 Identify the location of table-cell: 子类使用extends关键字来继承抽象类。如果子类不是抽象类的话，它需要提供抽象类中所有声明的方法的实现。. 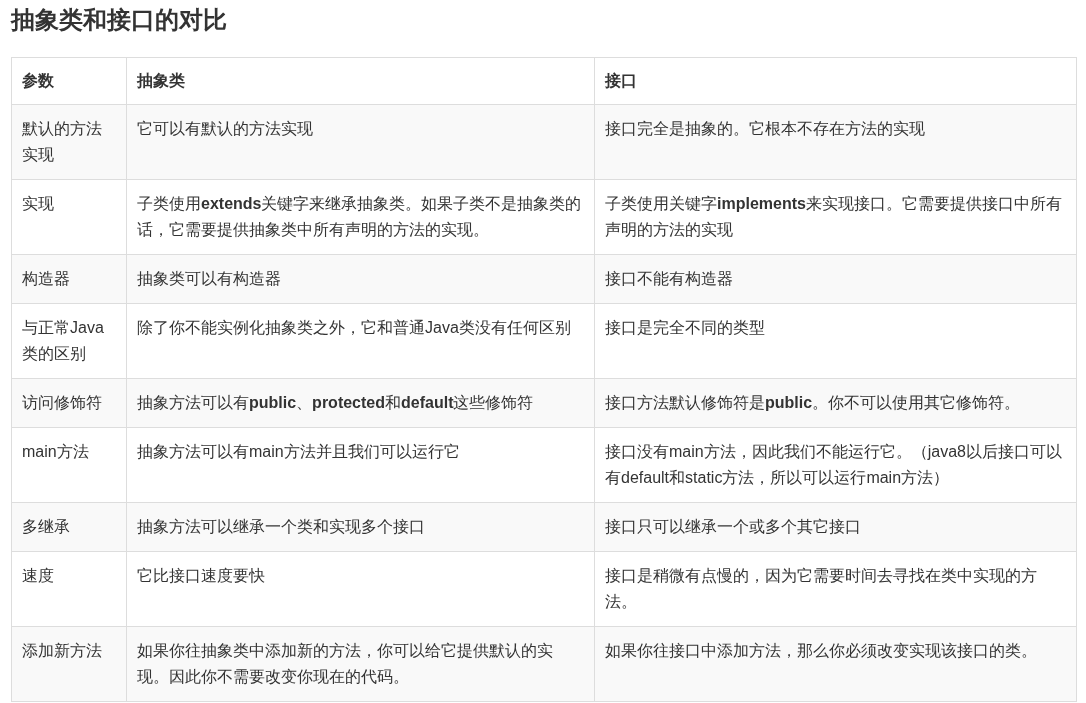
(360, 217).